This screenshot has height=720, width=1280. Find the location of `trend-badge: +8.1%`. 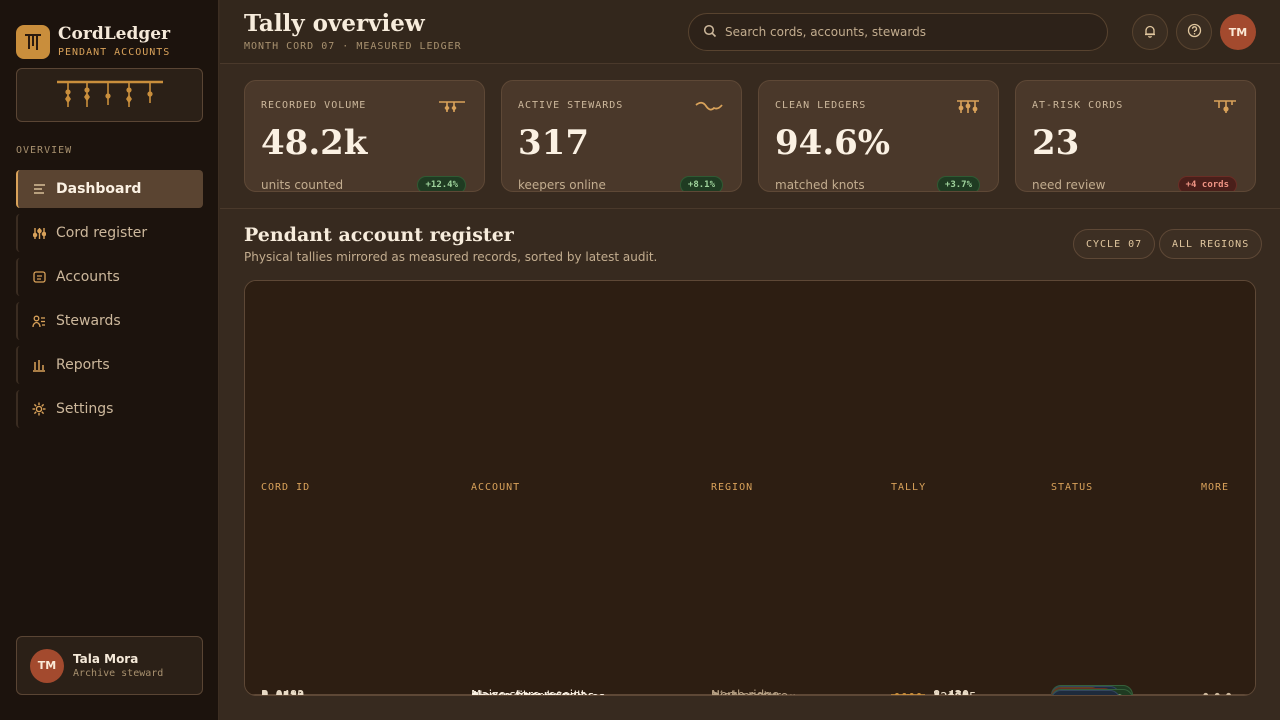

trend-badge: +8.1% is located at coordinates (701, 183).